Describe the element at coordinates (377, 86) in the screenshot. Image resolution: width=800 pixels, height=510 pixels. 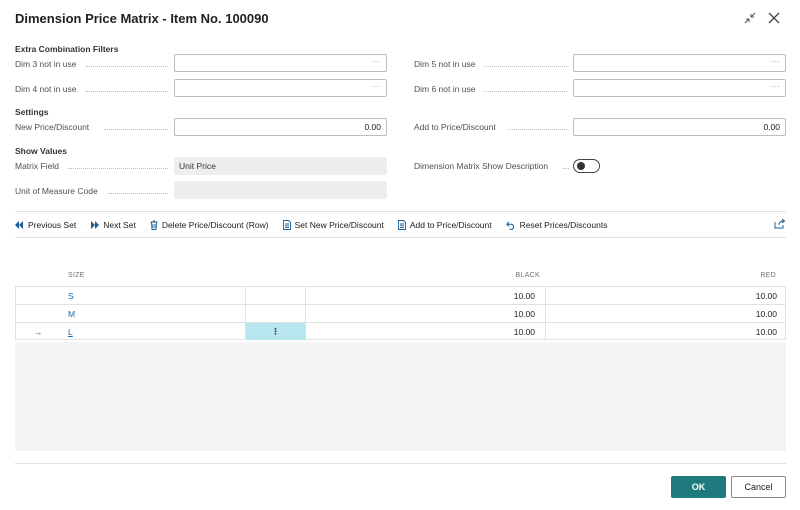
I see `dim4-lookup-icon: ···` at that location.